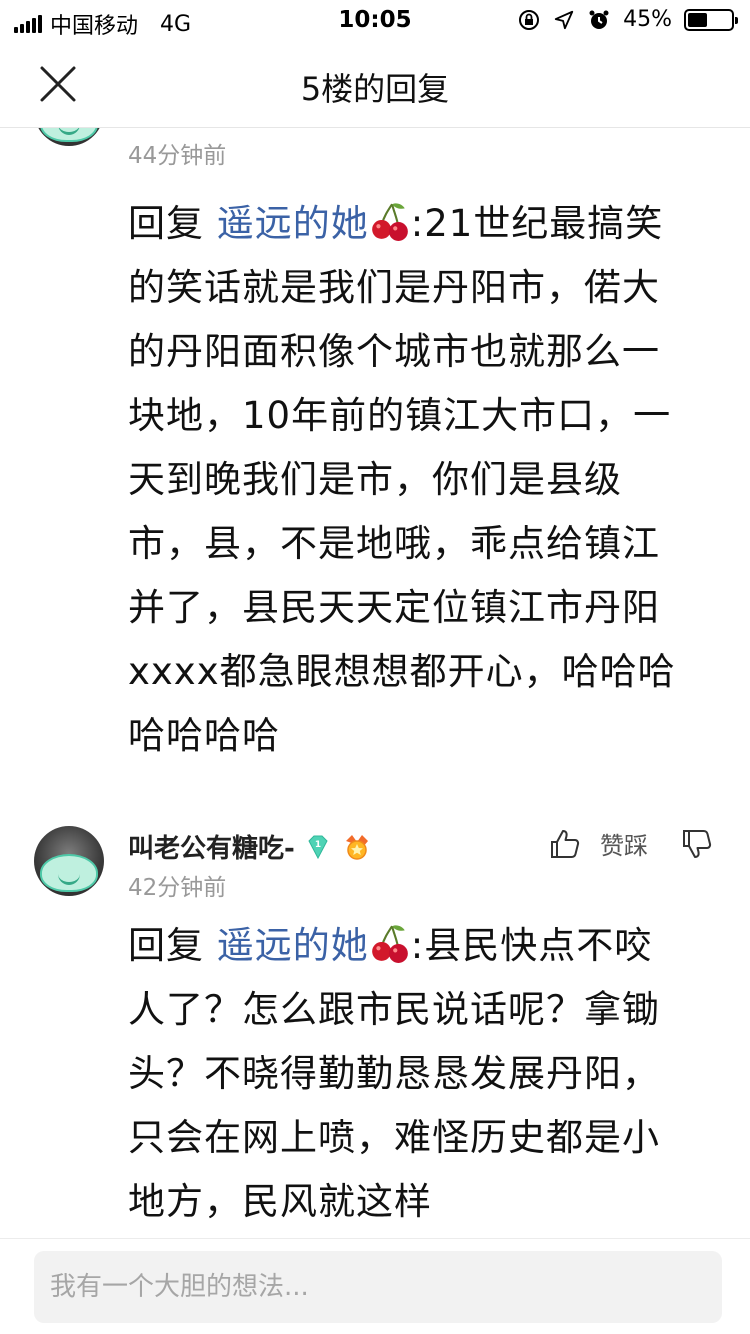  What do you see at coordinates (711, 19) in the screenshot?
I see `battery-icon` at bounding box center [711, 19].